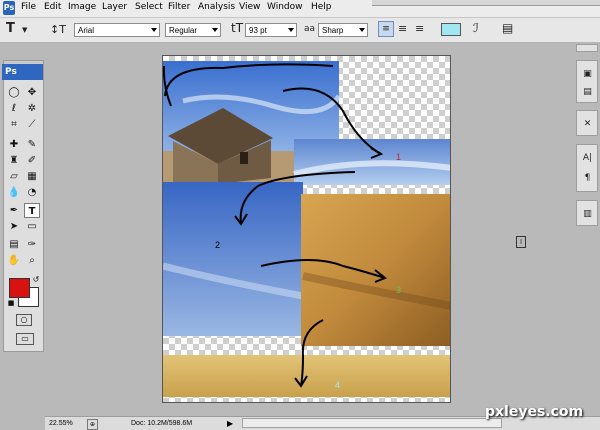  Describe the element at coordinates (587, 158) in the screenshot. I see `character-icon: A|` at that location.